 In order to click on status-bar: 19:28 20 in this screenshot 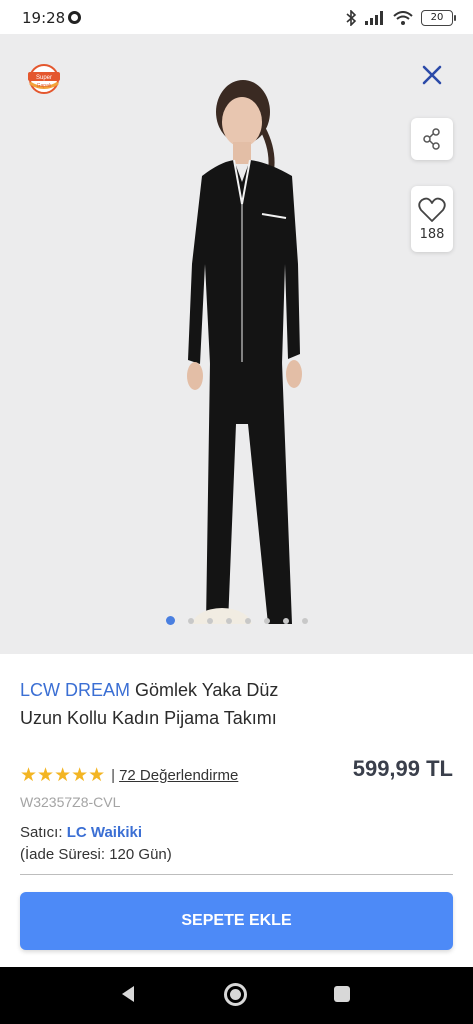, I will do `click(236, 17)`.